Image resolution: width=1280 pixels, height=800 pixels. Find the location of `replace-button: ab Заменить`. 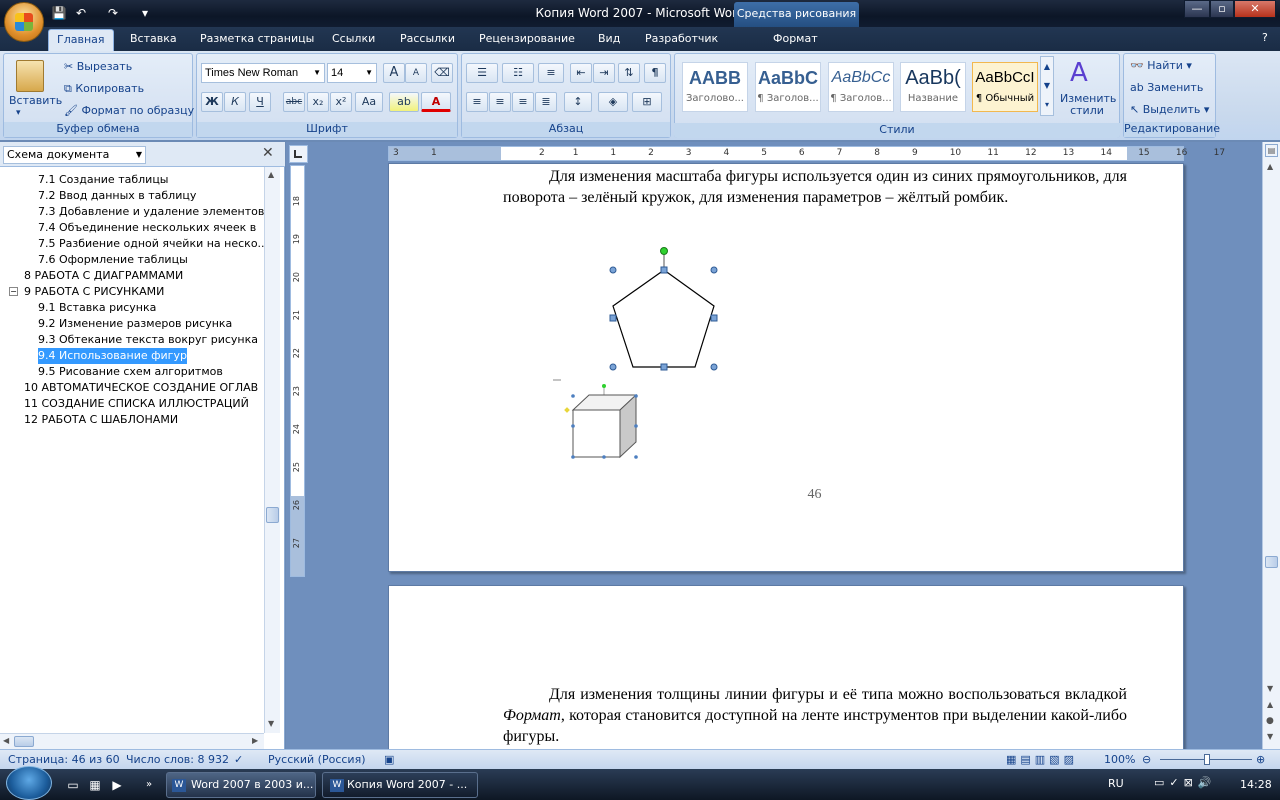

replace-button: ab Заменить is located at coordinates (1166, 87).